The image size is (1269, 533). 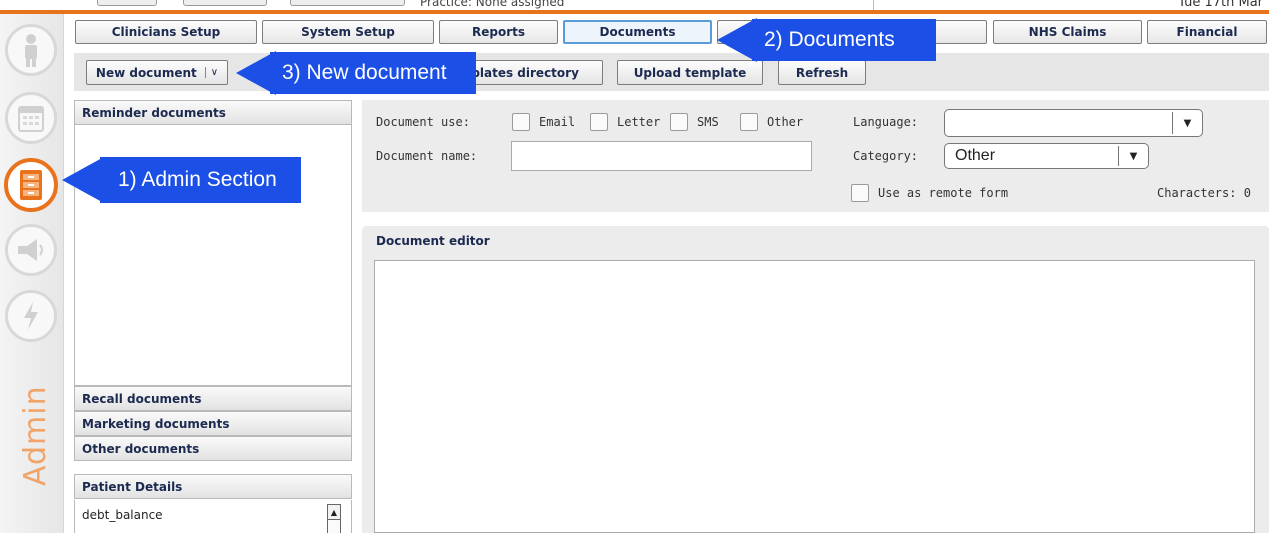 I want to click on email-checkbox, so click(x=521, y=122).